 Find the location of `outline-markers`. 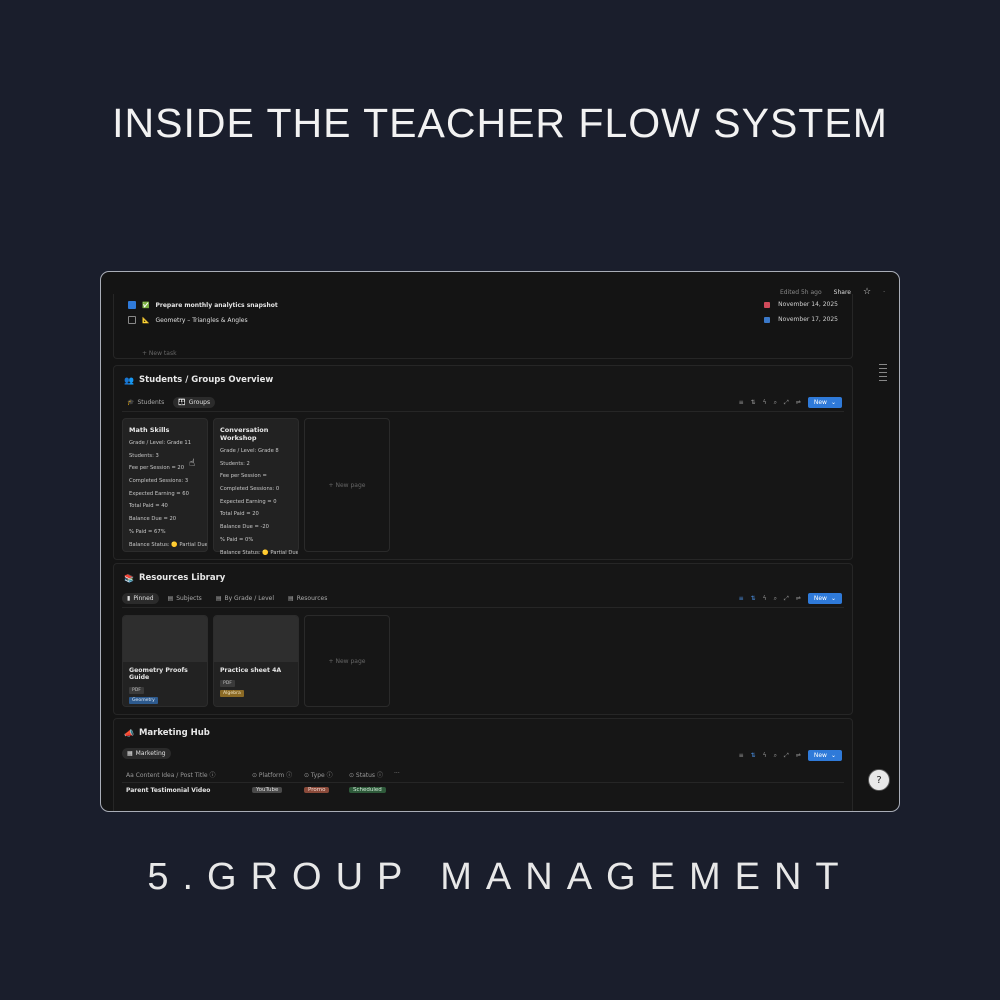

outline-markers is located at coordinates (883, 372).